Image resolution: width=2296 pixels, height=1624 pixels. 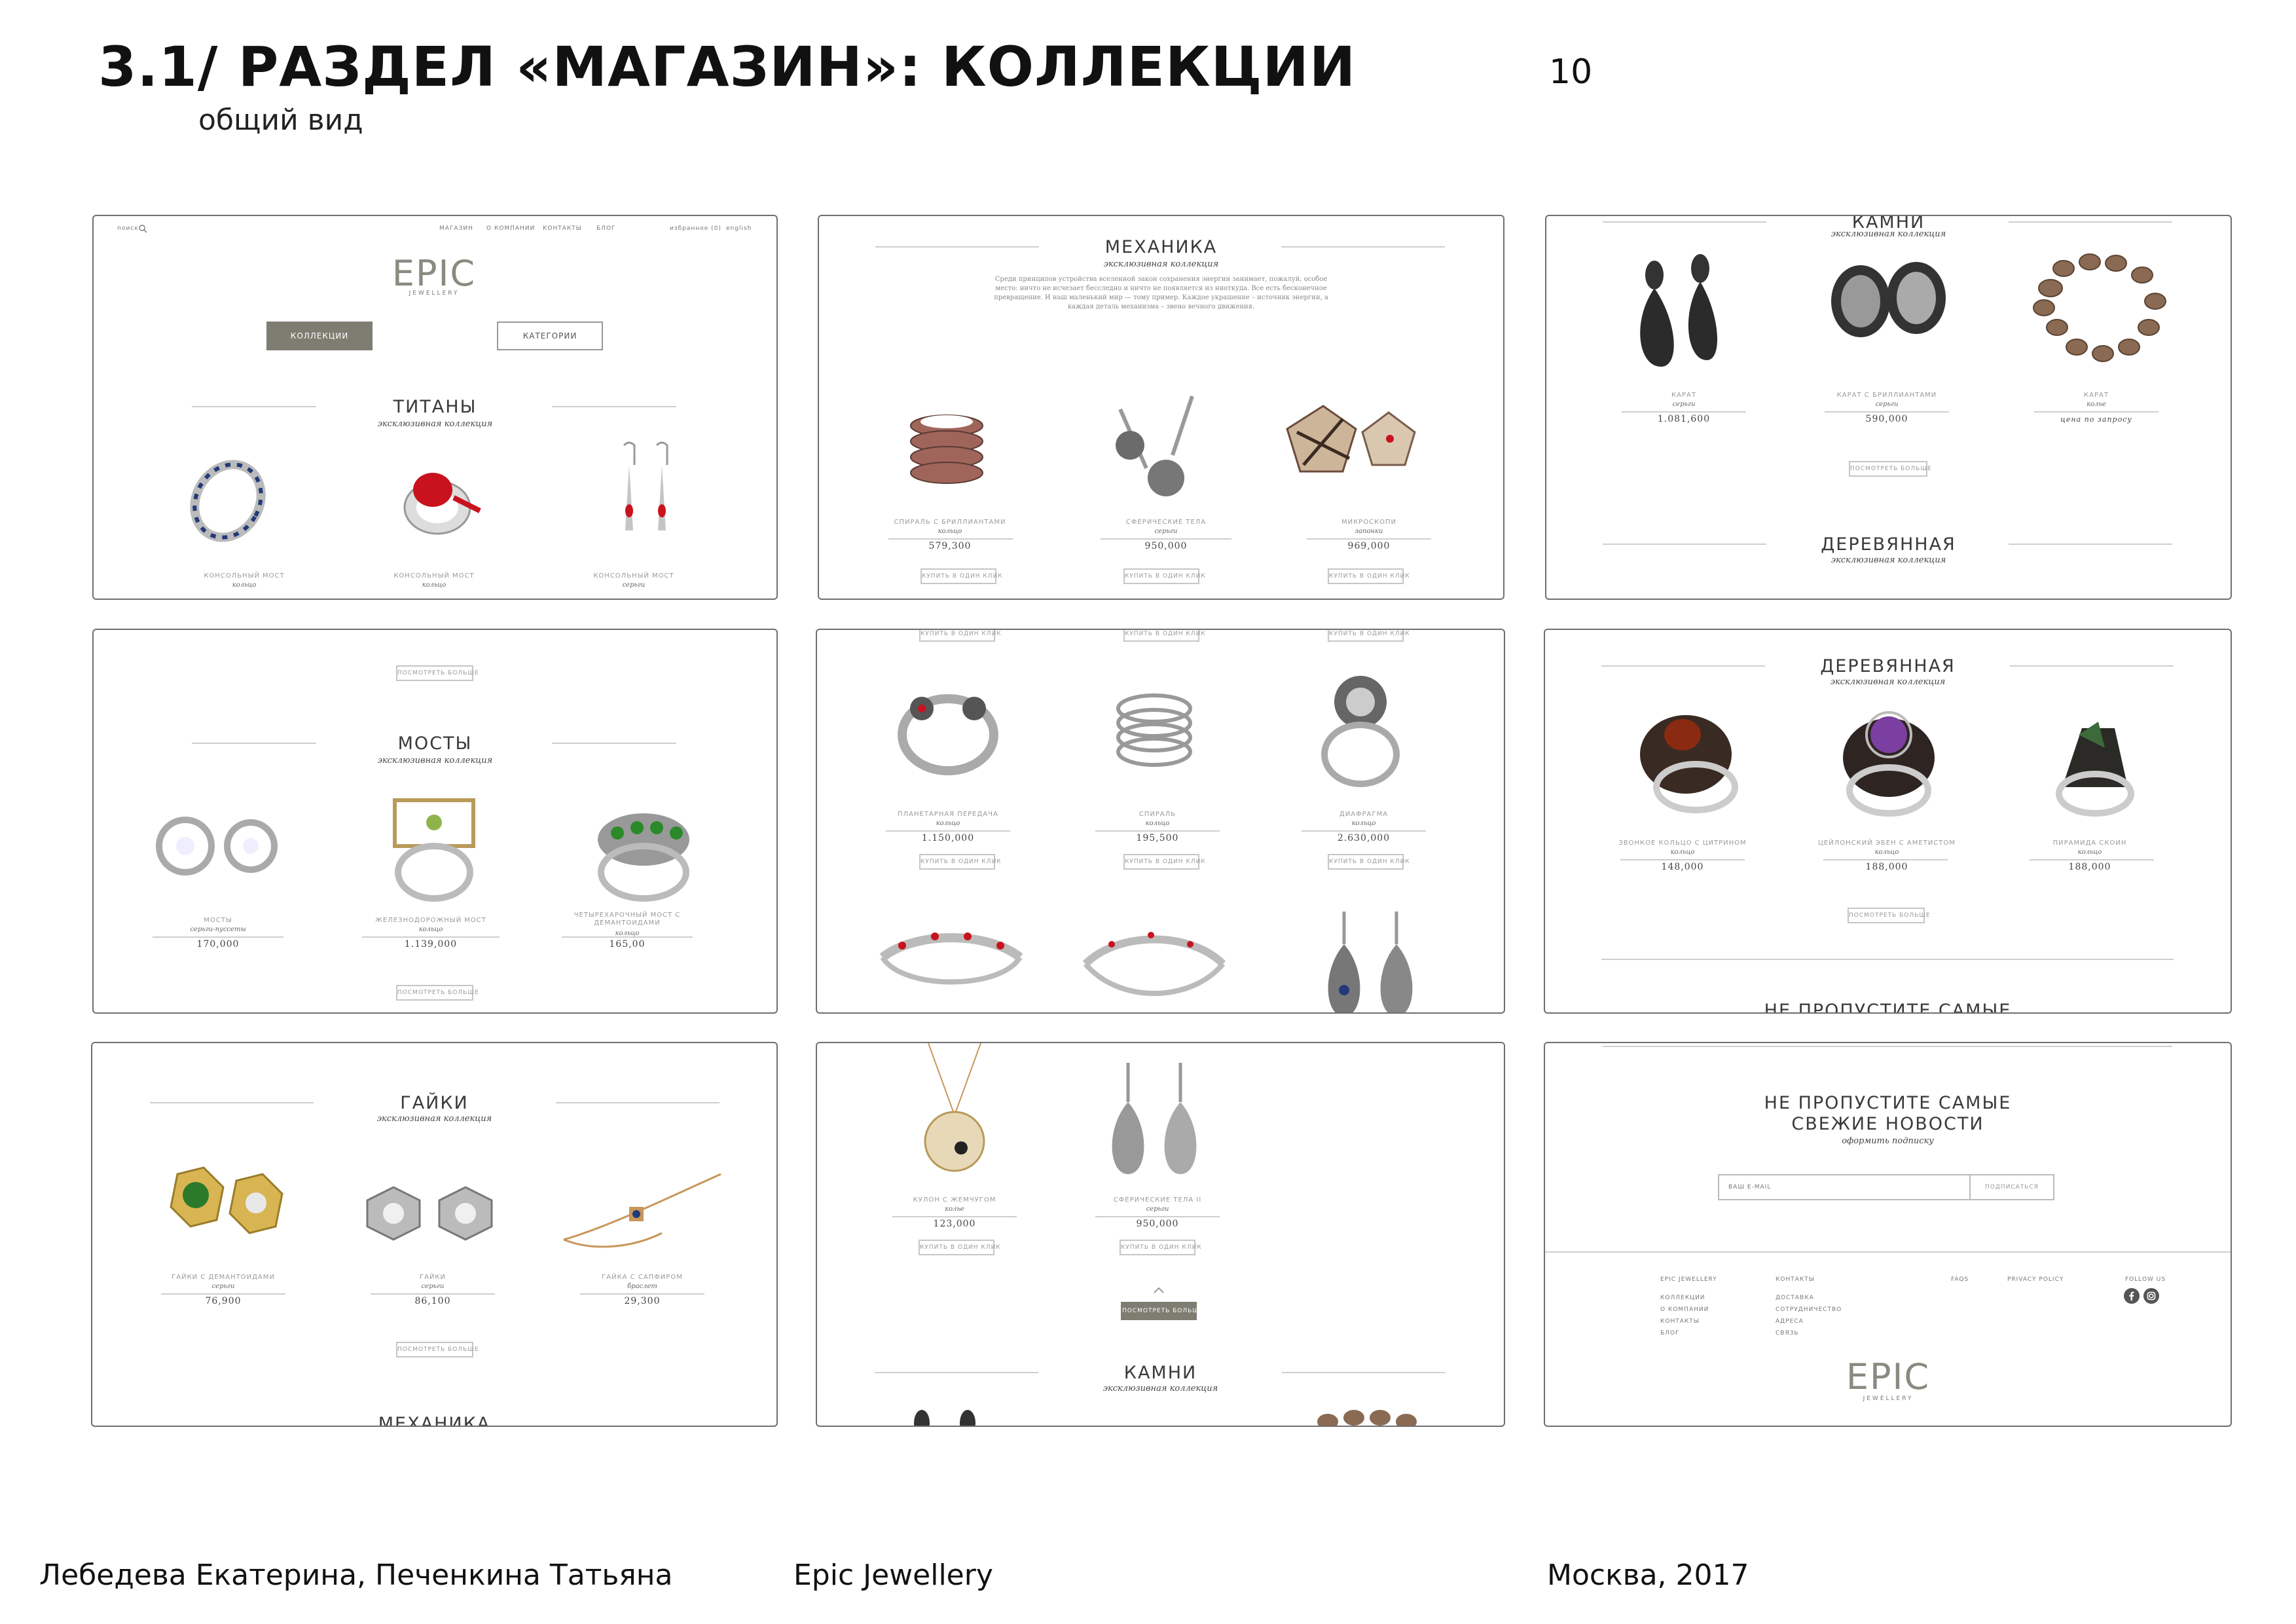 I want to click on product-label: КУЛОН С ЖЕМЧУГОМ, so click(x=954, y=1200).